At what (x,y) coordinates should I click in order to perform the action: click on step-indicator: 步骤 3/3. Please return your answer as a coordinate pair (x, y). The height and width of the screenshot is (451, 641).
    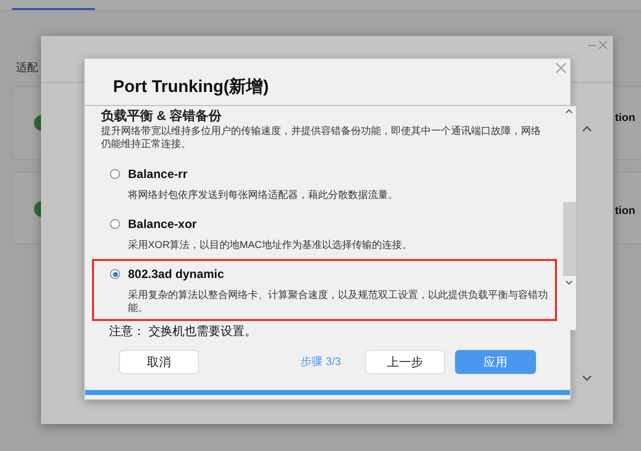
    Looking at the image, I should click on (320, 362).